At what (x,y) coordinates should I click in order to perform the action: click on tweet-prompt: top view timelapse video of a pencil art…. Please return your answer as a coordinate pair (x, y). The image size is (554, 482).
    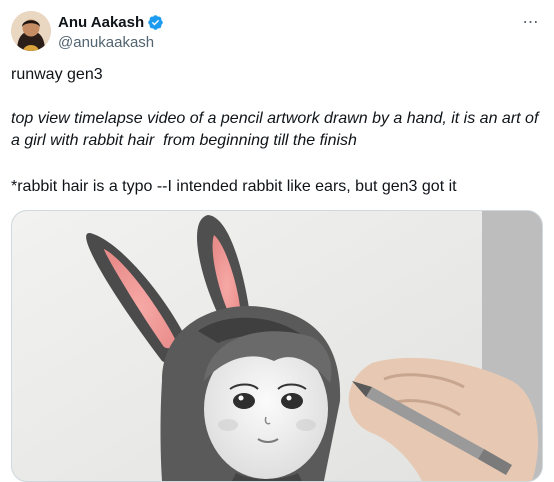
    Looking at the image, I should click on (277, 129).